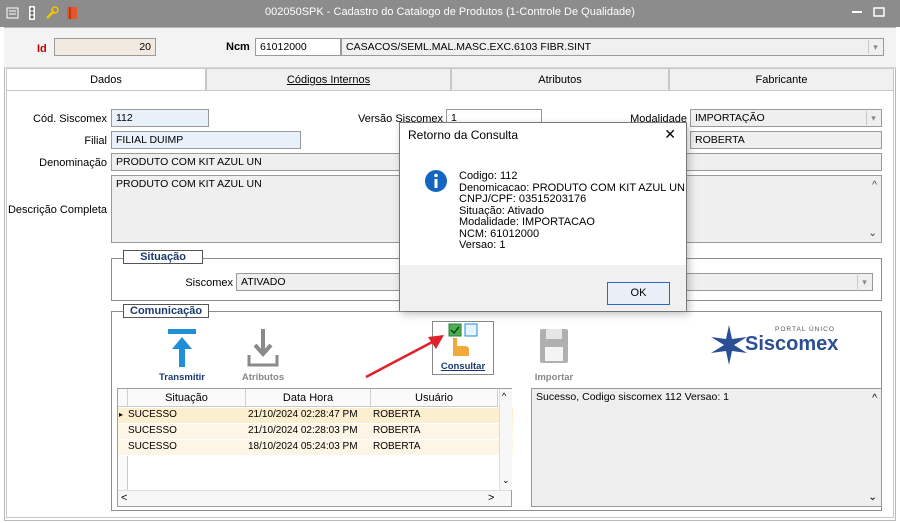 This screenshot has height=523, width=900. I want to click on cell-datahora: 21/10/2024 02:28:03 PM, so click(303, 430).